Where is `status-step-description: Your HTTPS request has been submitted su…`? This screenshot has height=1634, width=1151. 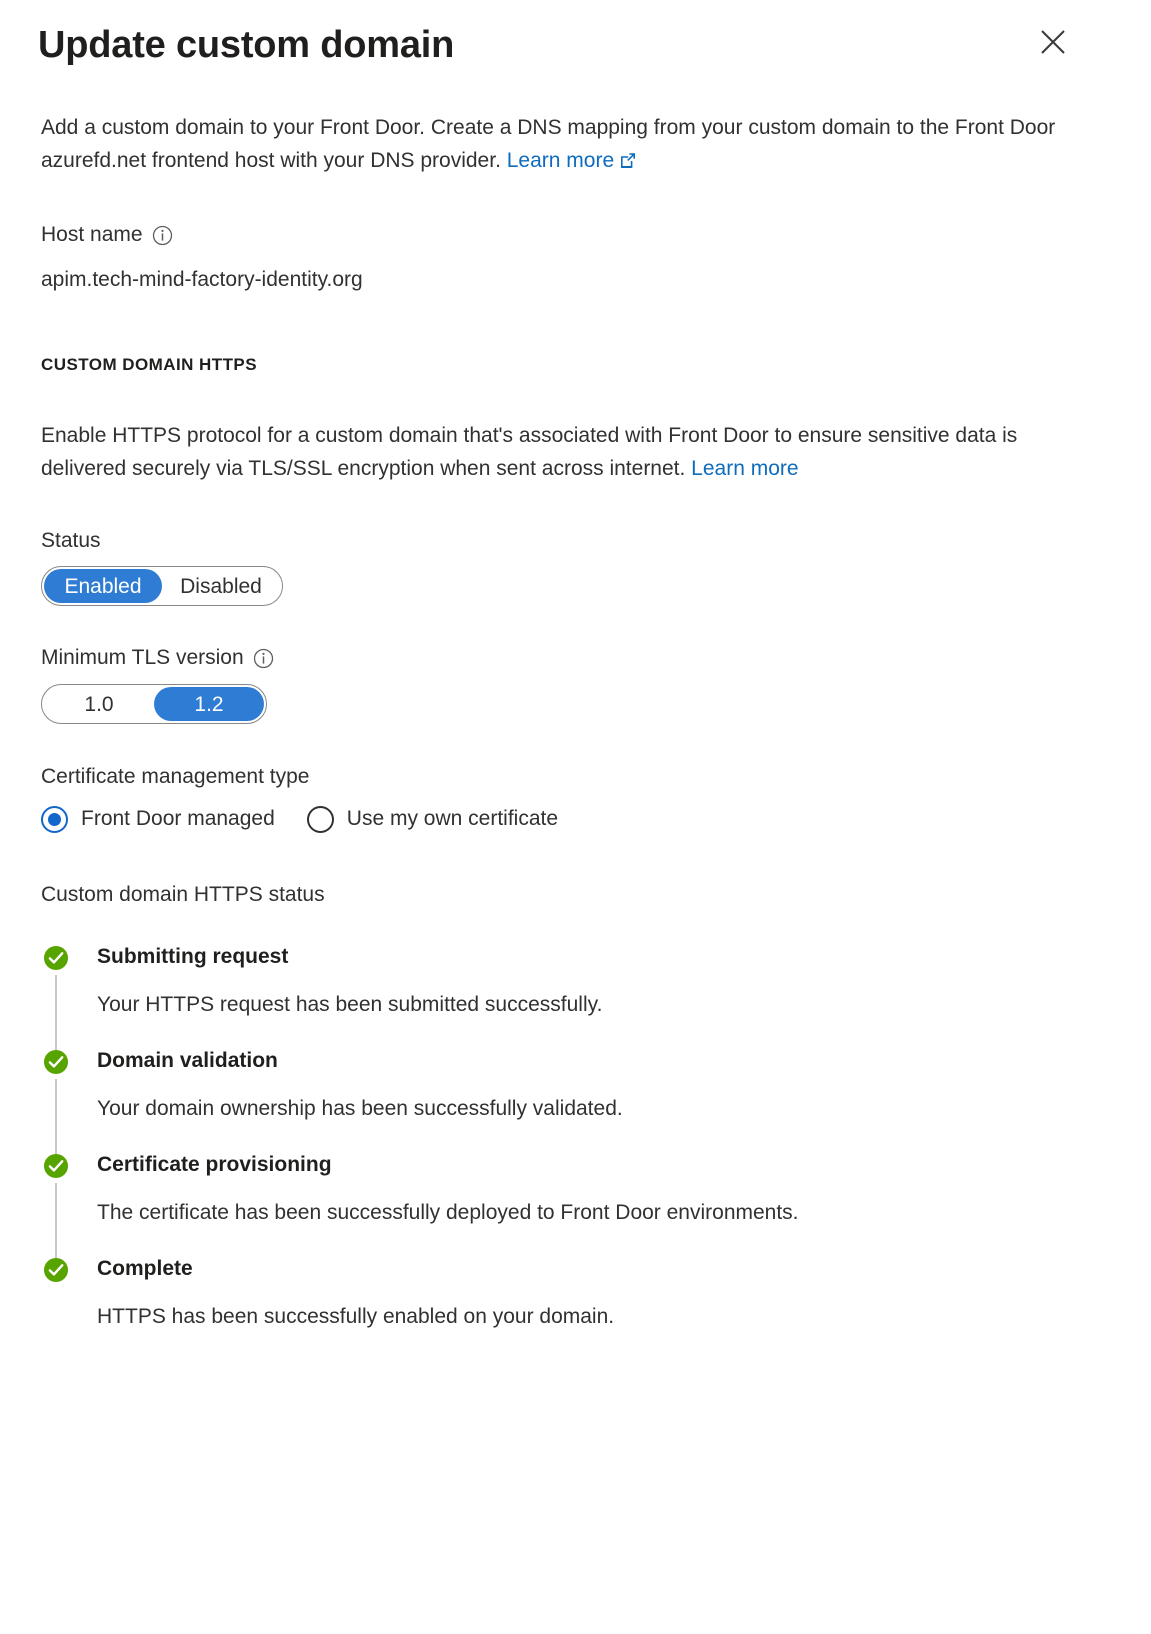
status-step-description: Your HTTPS request has been submitted su… is located at coordinates (350, 1004).